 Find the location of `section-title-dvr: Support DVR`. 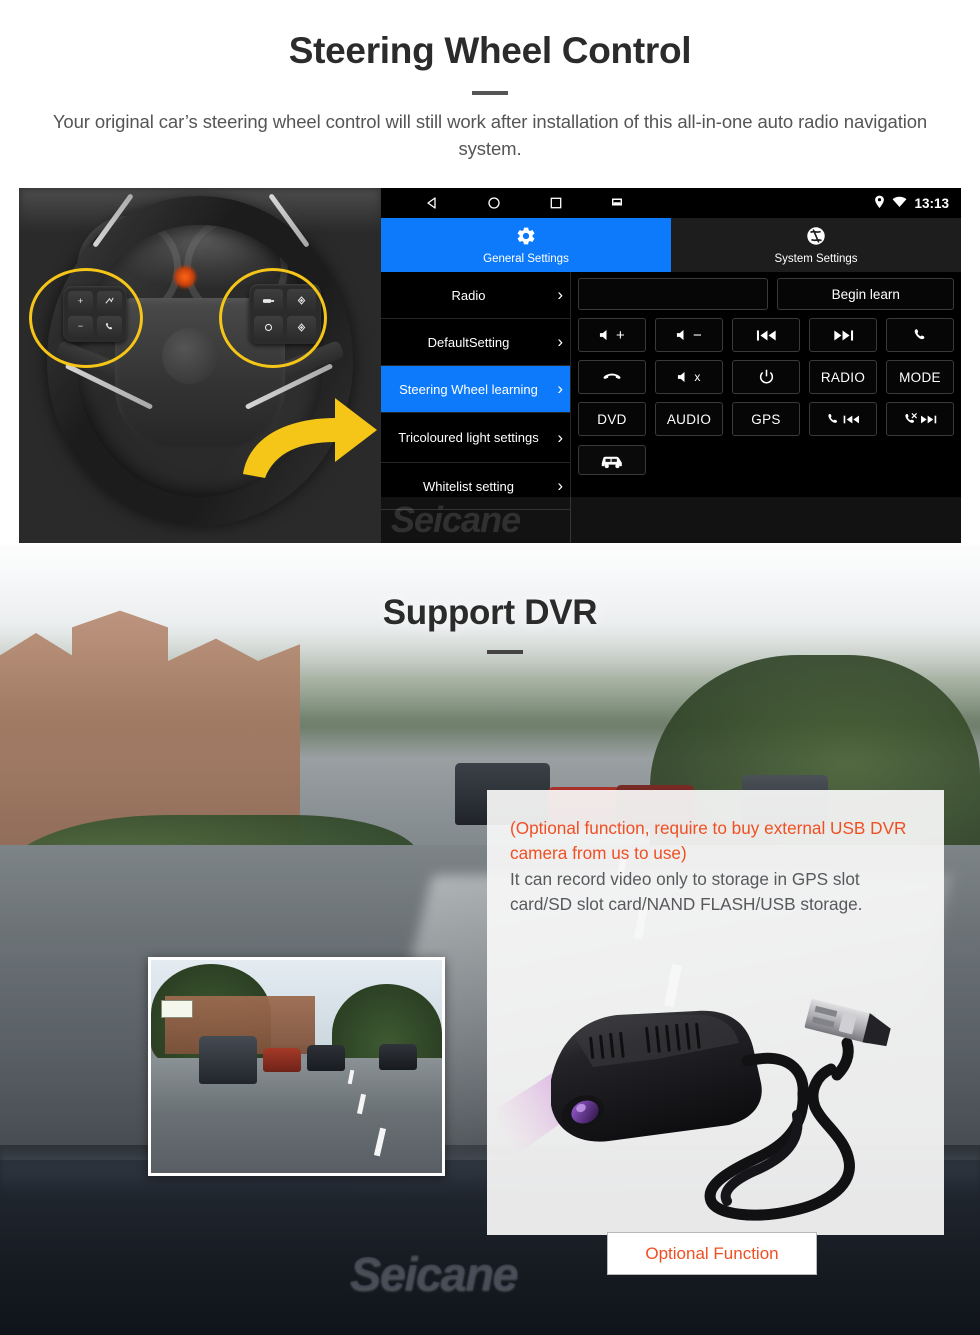

section-title-dvr: Support DVR is located at coordinates (490, 612).